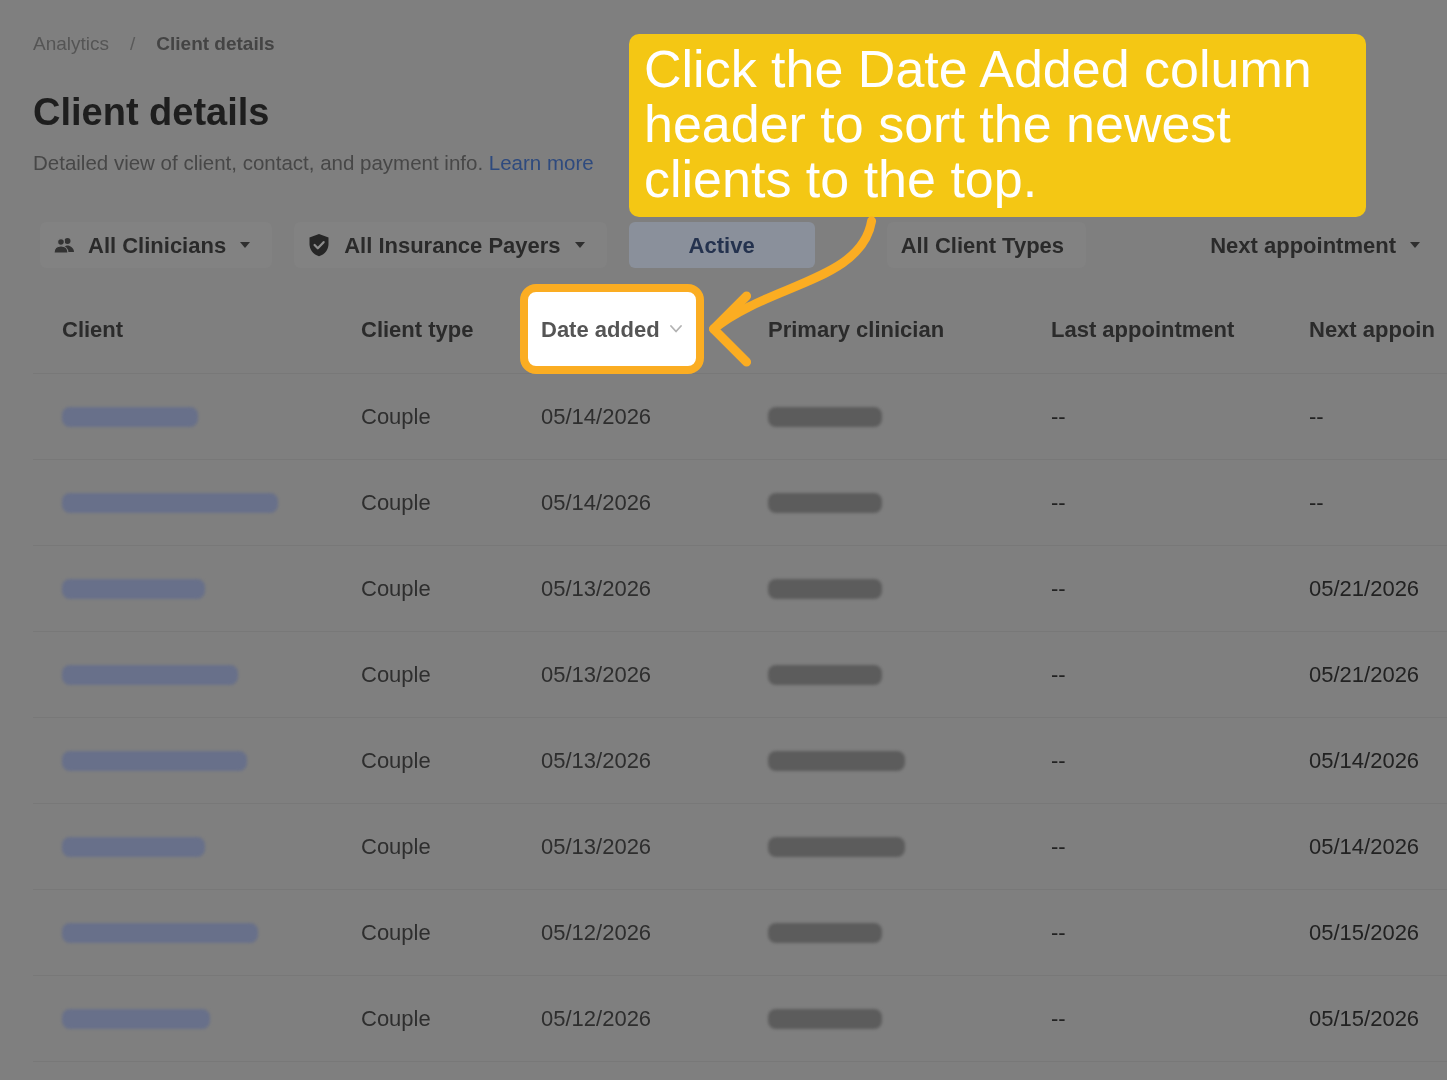 This screenshot has width=1447, height=1080. I want to click on instruction-callout: Click the Date Added column header to sort the newest clients to the top., so click(997, 125).